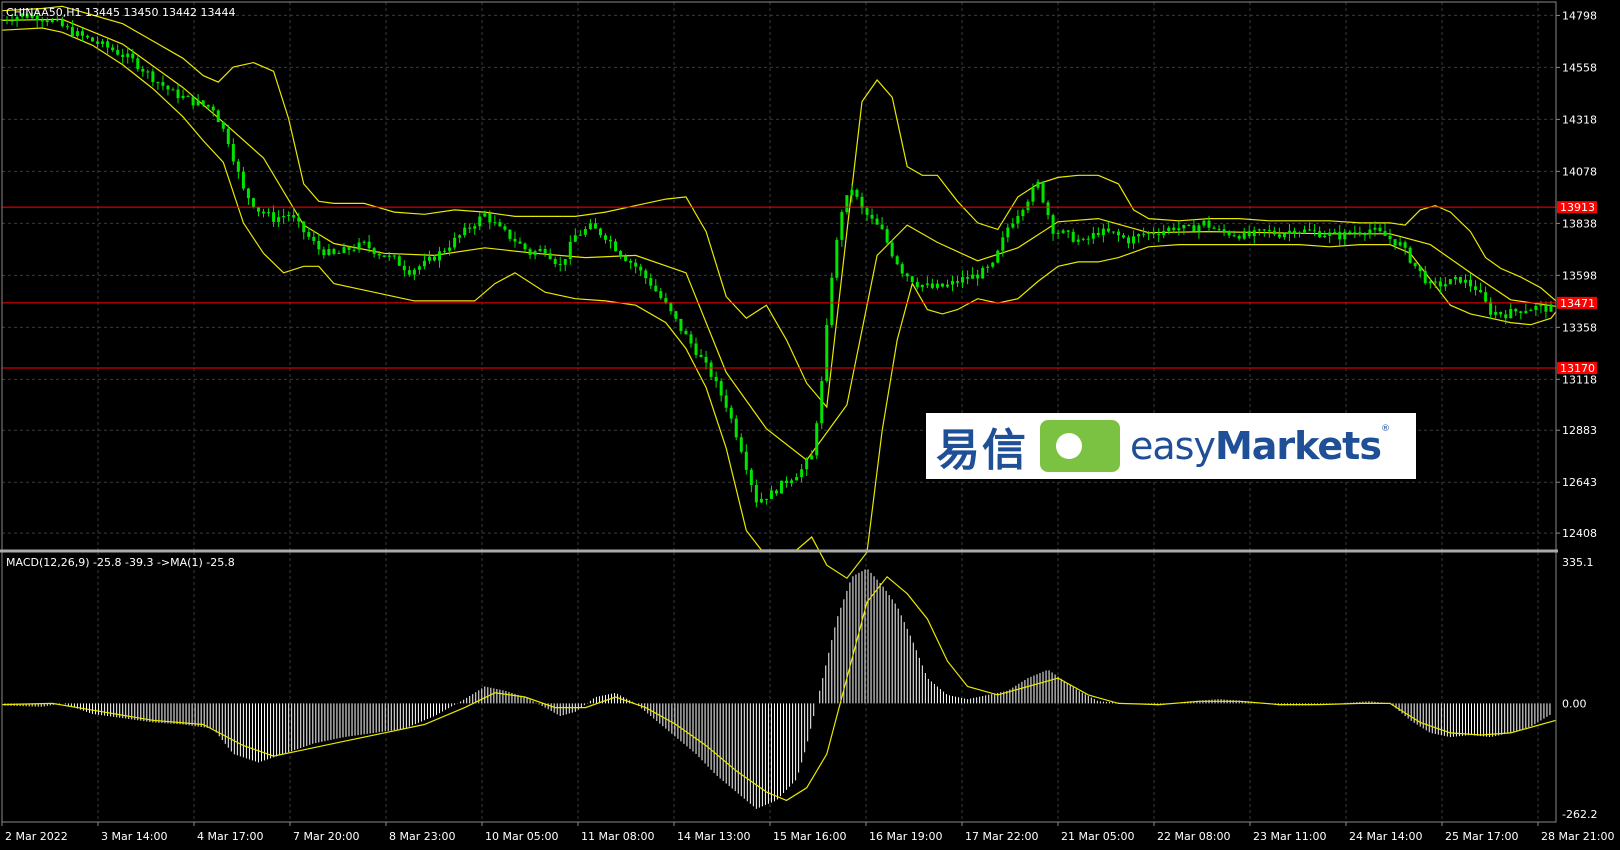 This screenshot has height=850, width=1620. I want to click on easymarkets-logo: 易信 easyMarkets®, so click(1171, 446).